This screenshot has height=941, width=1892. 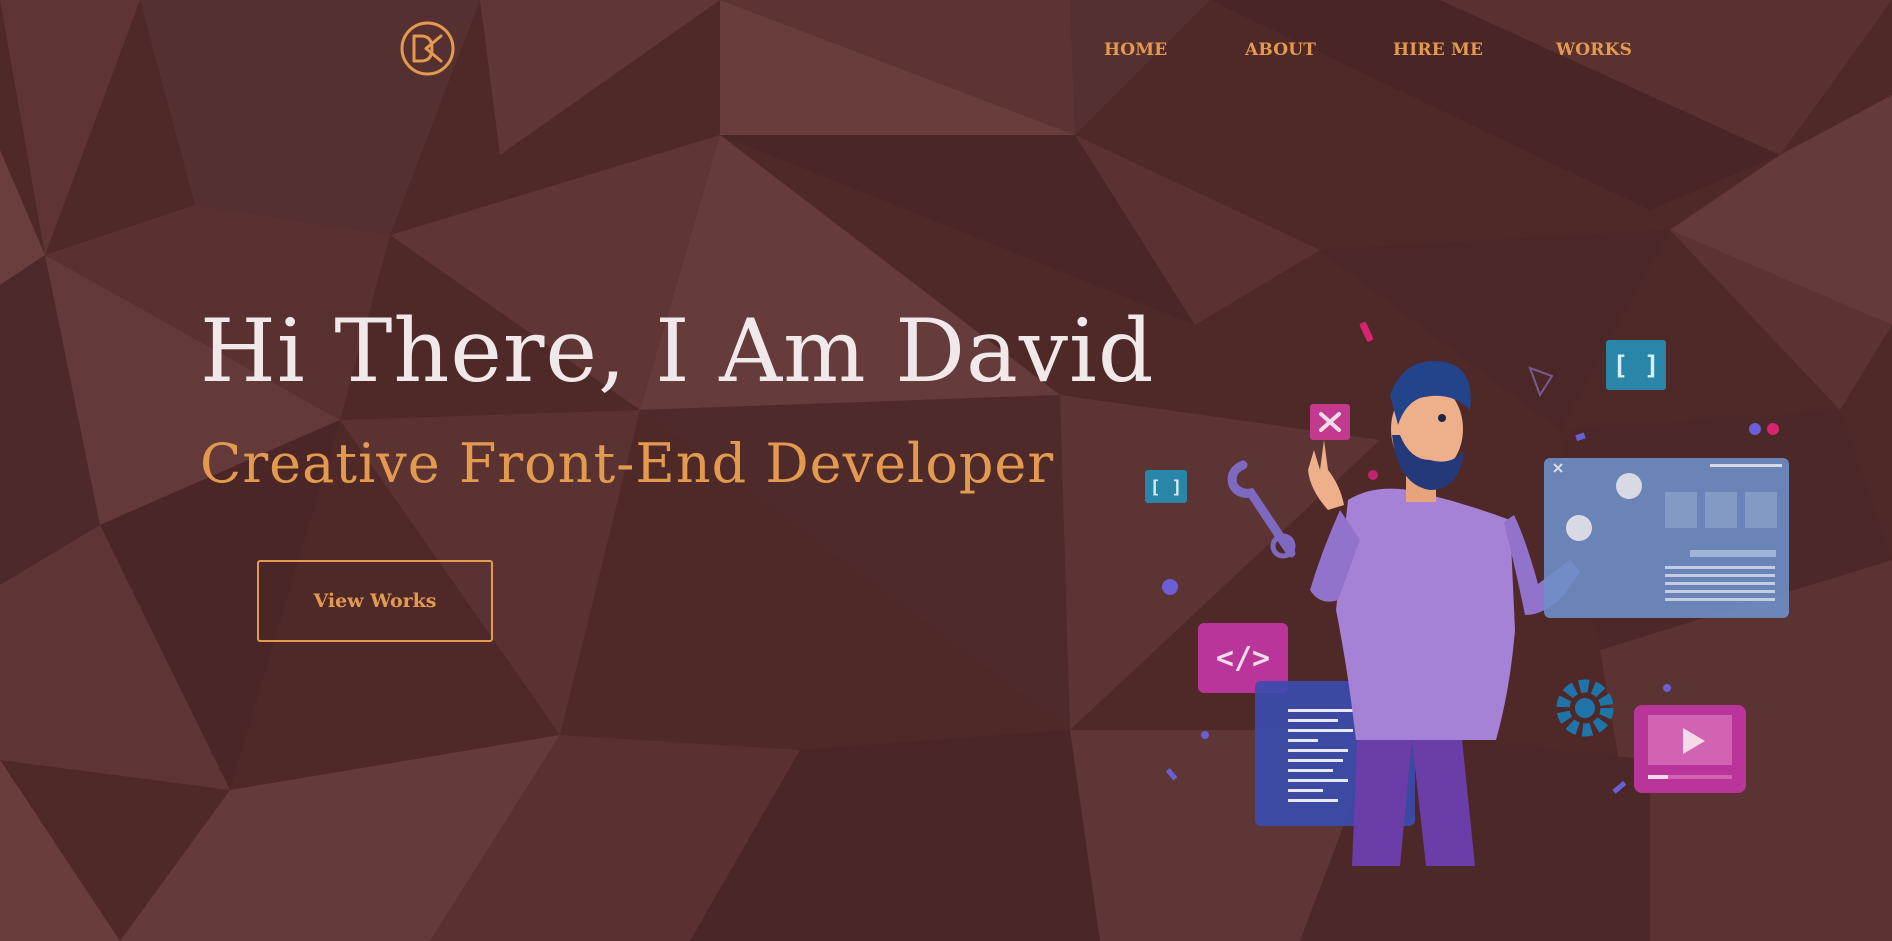 I want to click on hero-subtitle: Creative Front-End Developer, so click(x=627, y=463).